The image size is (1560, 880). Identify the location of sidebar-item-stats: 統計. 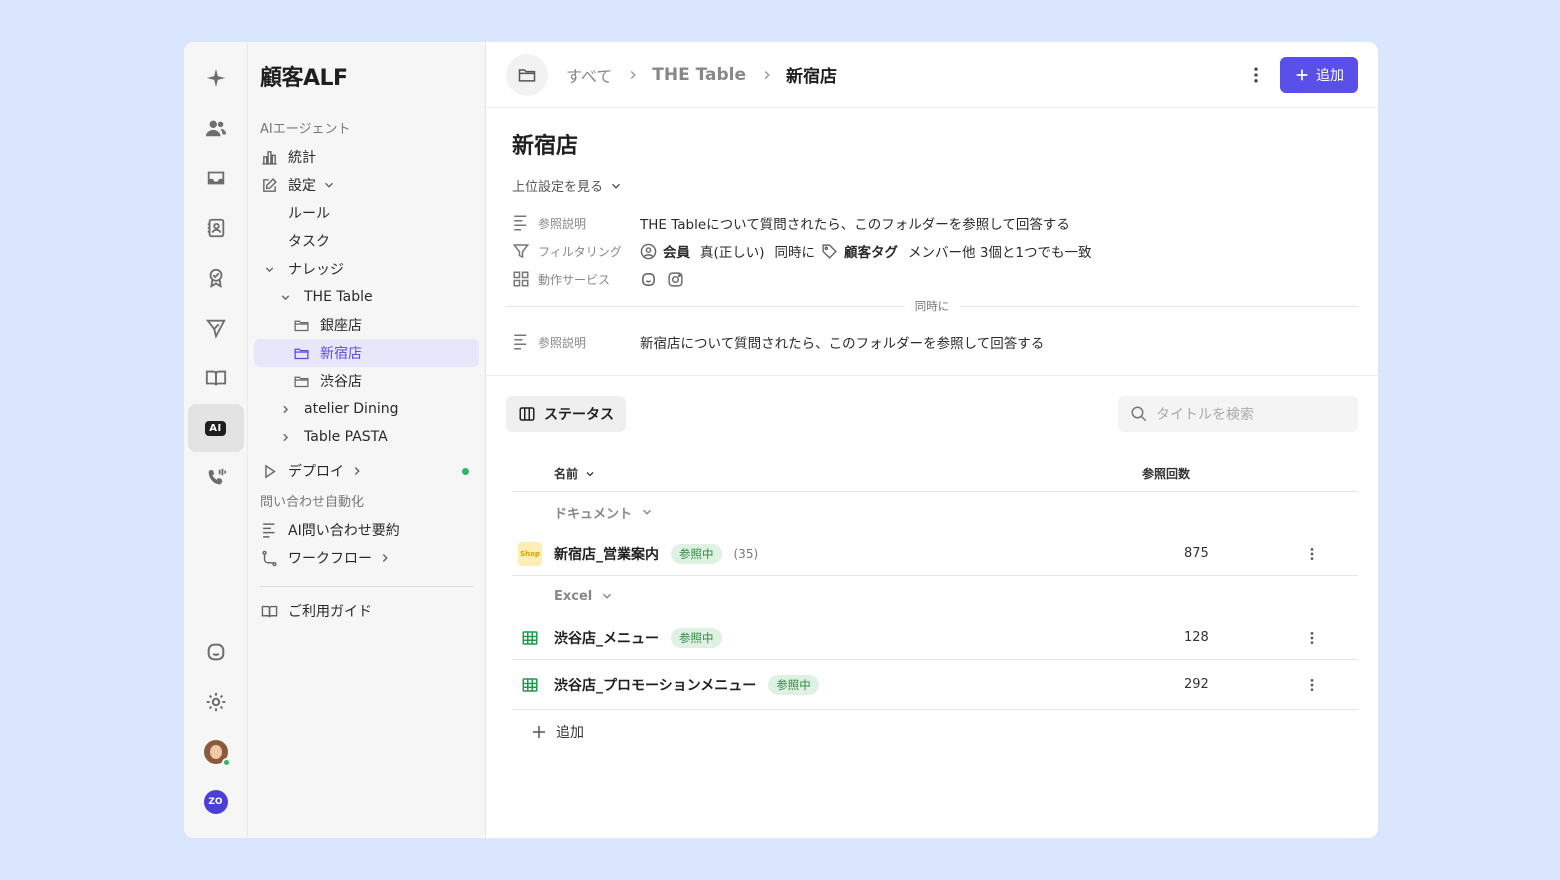
(366, 157).